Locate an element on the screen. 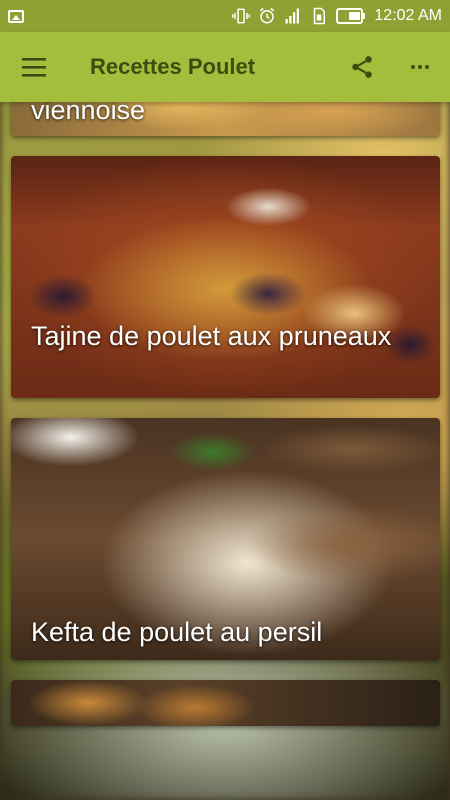 The width and height of the screenshot is (450, 800). menu-button is located at coordinates (35, 67).